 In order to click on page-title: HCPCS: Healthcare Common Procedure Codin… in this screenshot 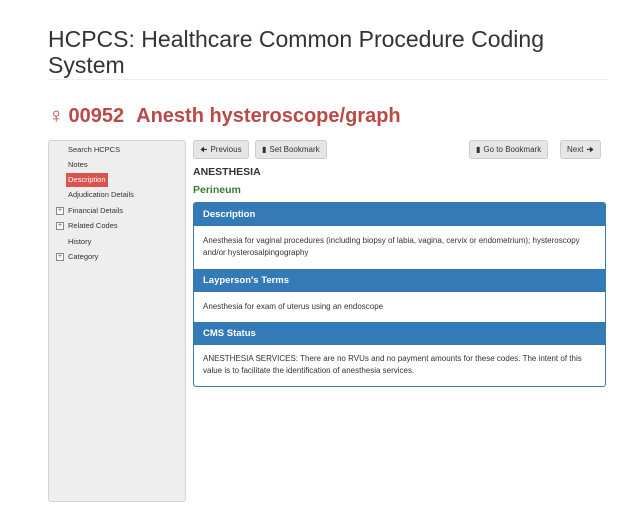, I will do `click(296, 52)`.